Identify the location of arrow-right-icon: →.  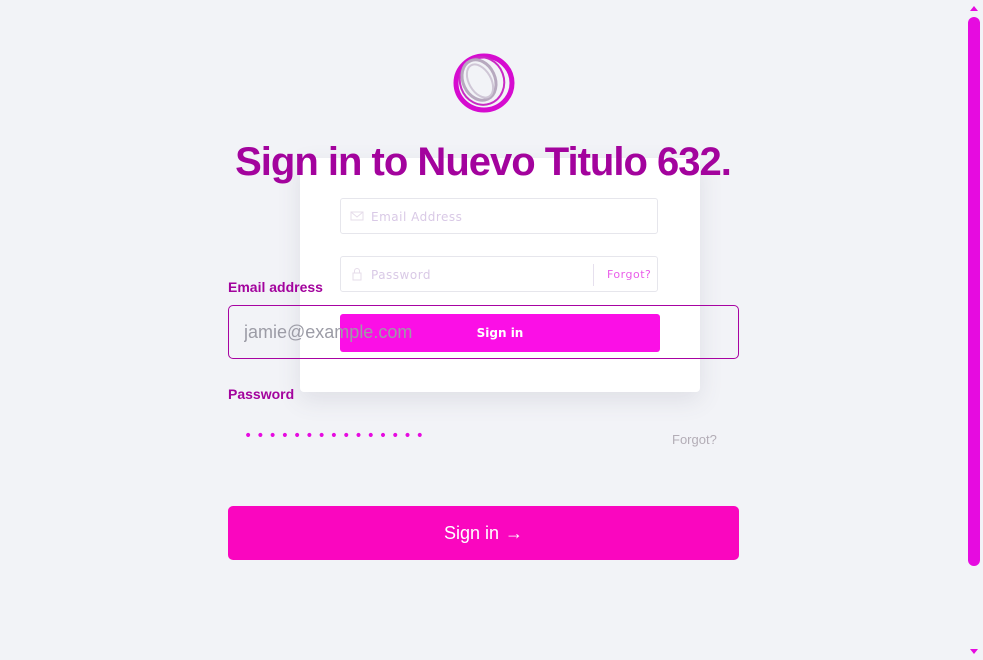
(514, 532).